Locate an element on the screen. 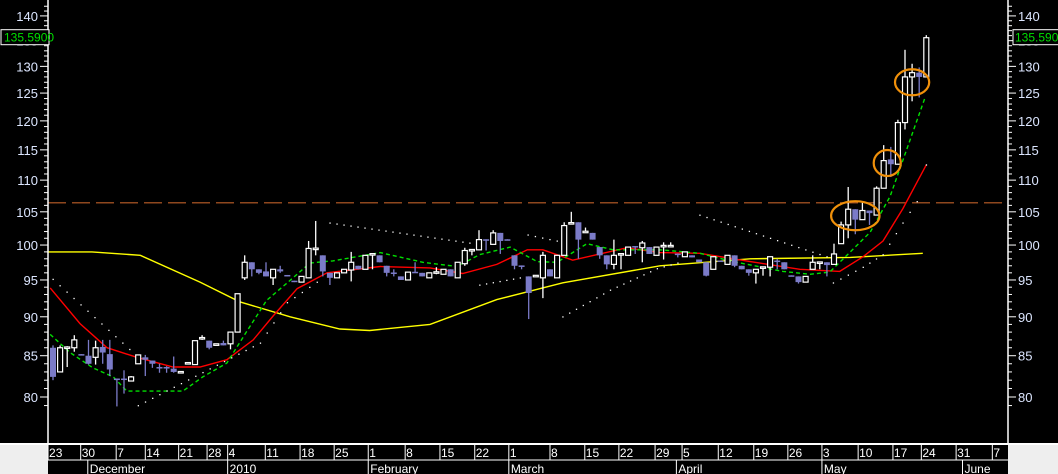  date-tick-label: 31 is located at coordinates (964, 453).